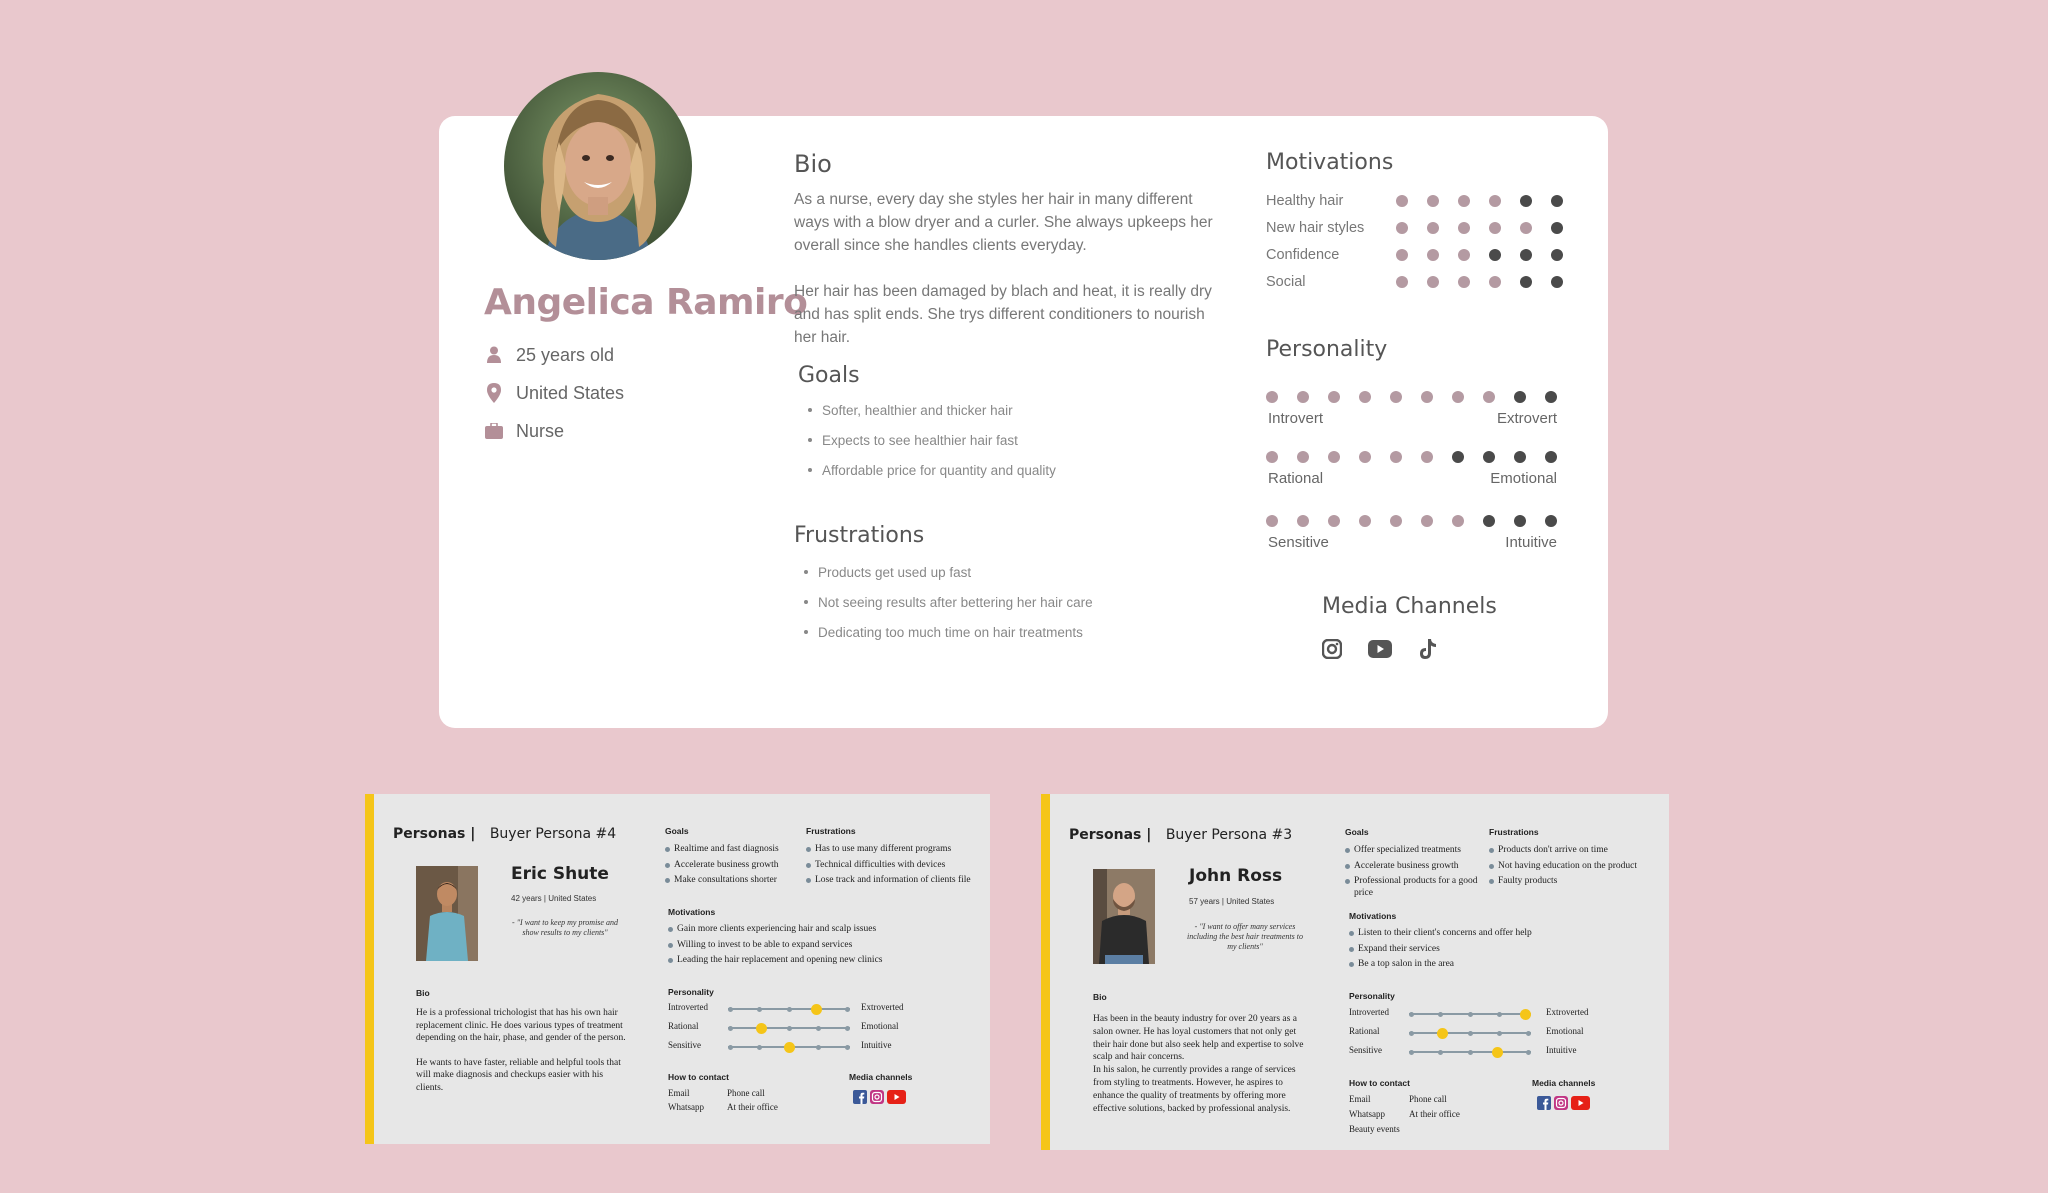 The height and width of the screenshot is (1193, 2048). What do you see at coordinates (891, 866) in the screenshot?
I see `slide-frustration-item: Technical difficulties with devices` at bounding box center [891, 866].